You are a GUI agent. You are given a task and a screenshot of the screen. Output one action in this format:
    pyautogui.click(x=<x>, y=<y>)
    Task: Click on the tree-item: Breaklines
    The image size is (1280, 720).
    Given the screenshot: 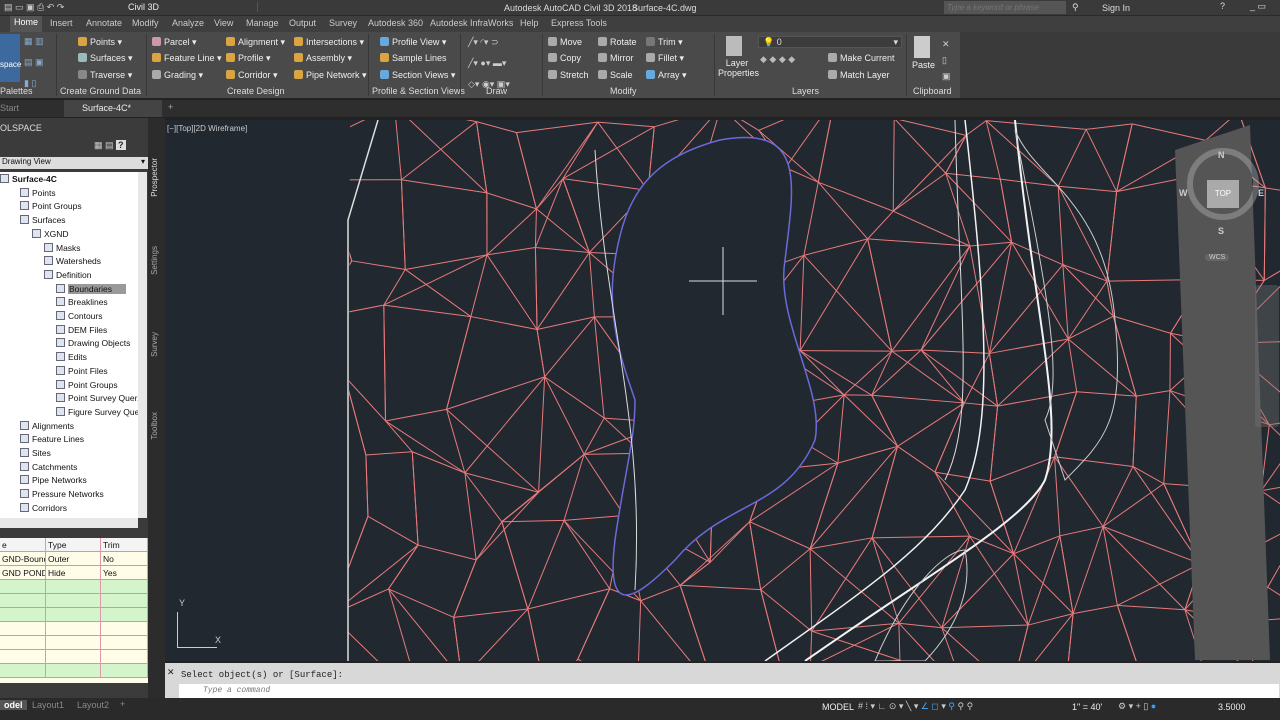 What is the action you would take?
    pyautogui.click(x=82, y=302)
    